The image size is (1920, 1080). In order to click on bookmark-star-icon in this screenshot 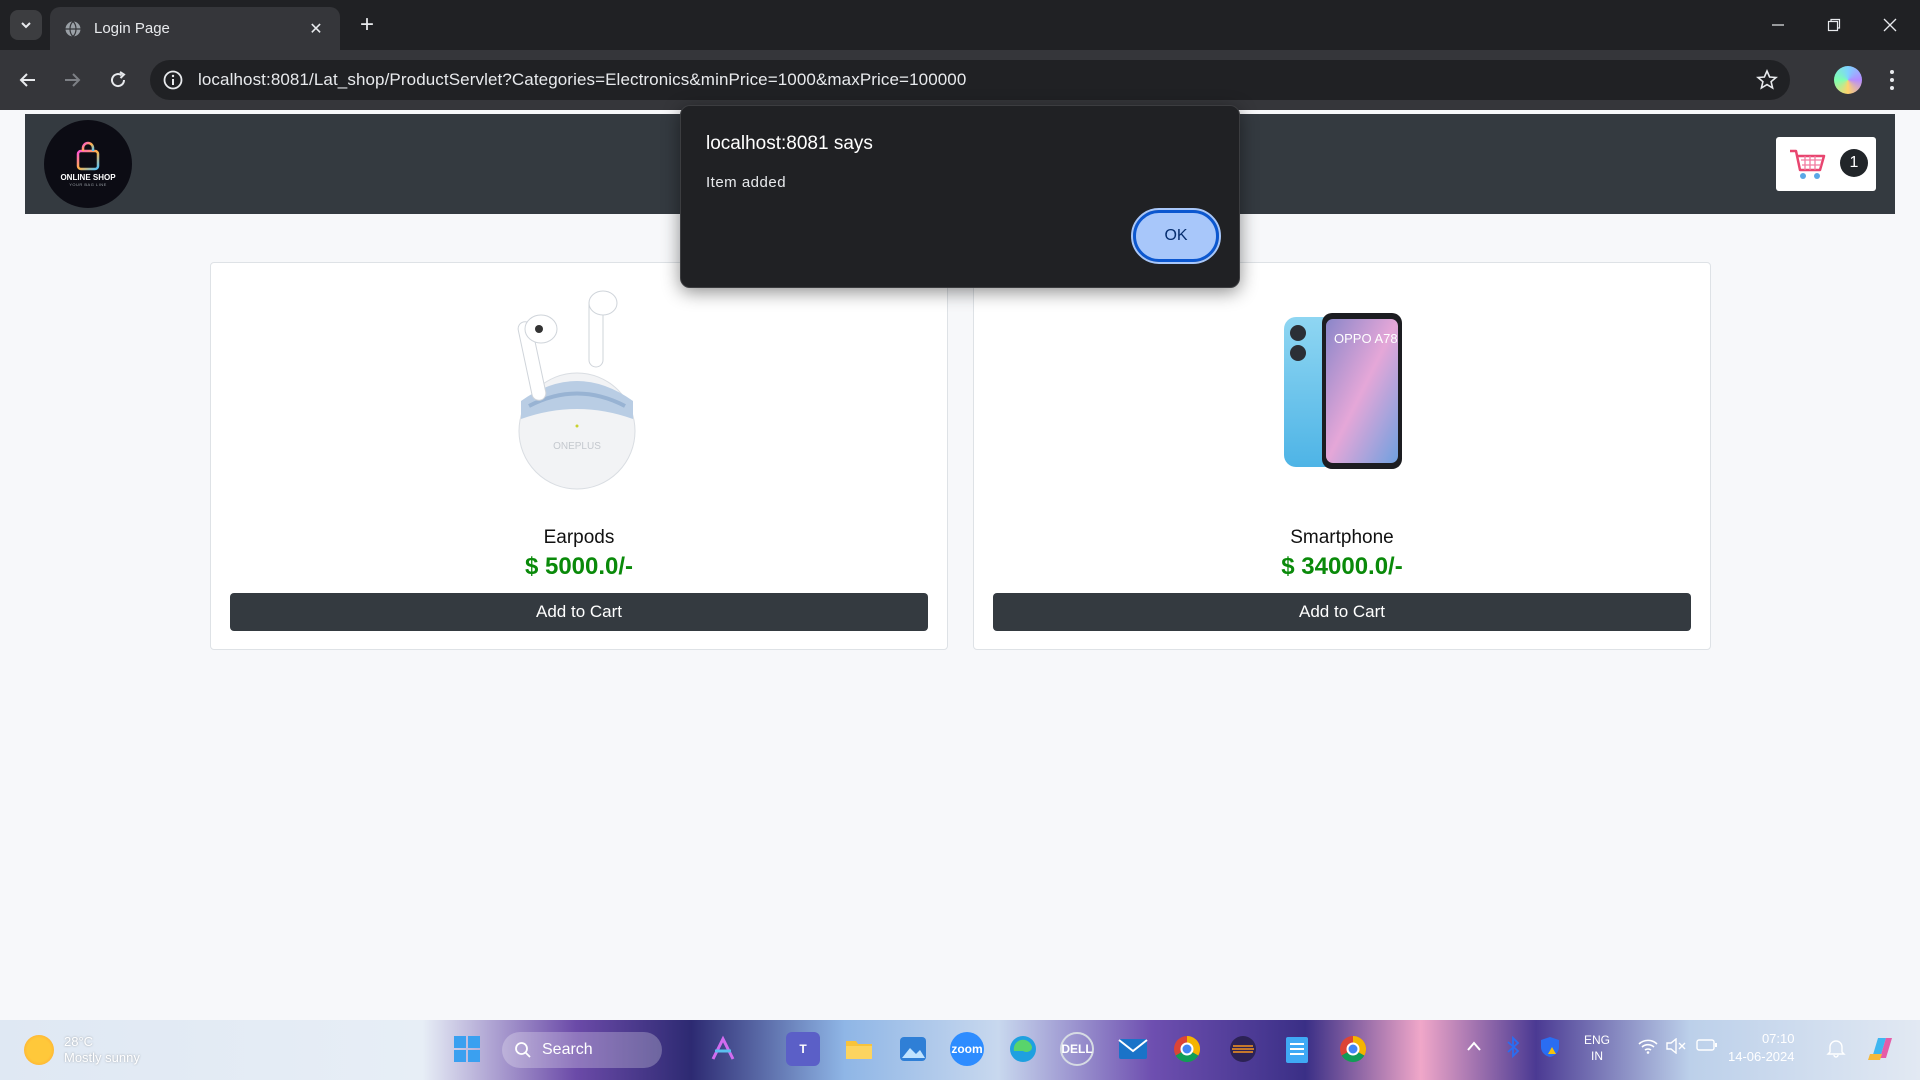, I will do `click(1767, 80)`.